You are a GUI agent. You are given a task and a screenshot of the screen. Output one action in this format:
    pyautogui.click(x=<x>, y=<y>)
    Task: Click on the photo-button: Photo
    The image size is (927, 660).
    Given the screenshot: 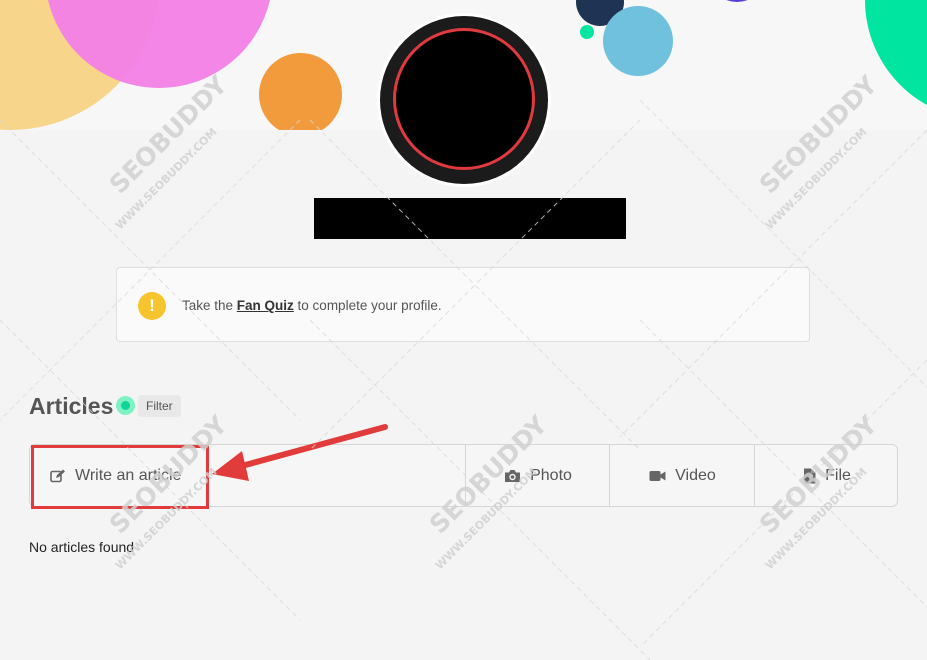 What is the action you would take?
    pyautogui.click(x=537, y=475)
    